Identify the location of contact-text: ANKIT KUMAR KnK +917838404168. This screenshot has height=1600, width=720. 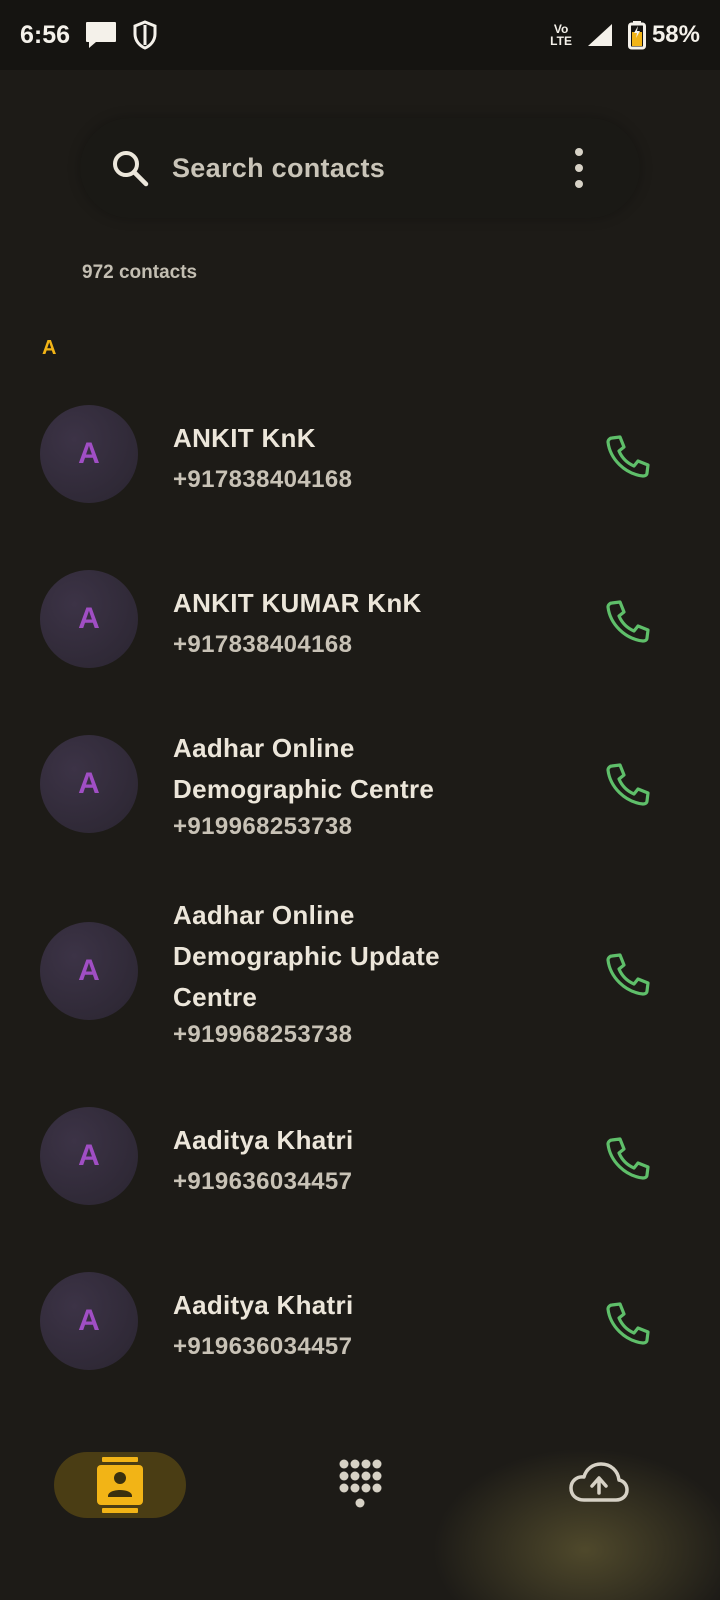
(373, 622).